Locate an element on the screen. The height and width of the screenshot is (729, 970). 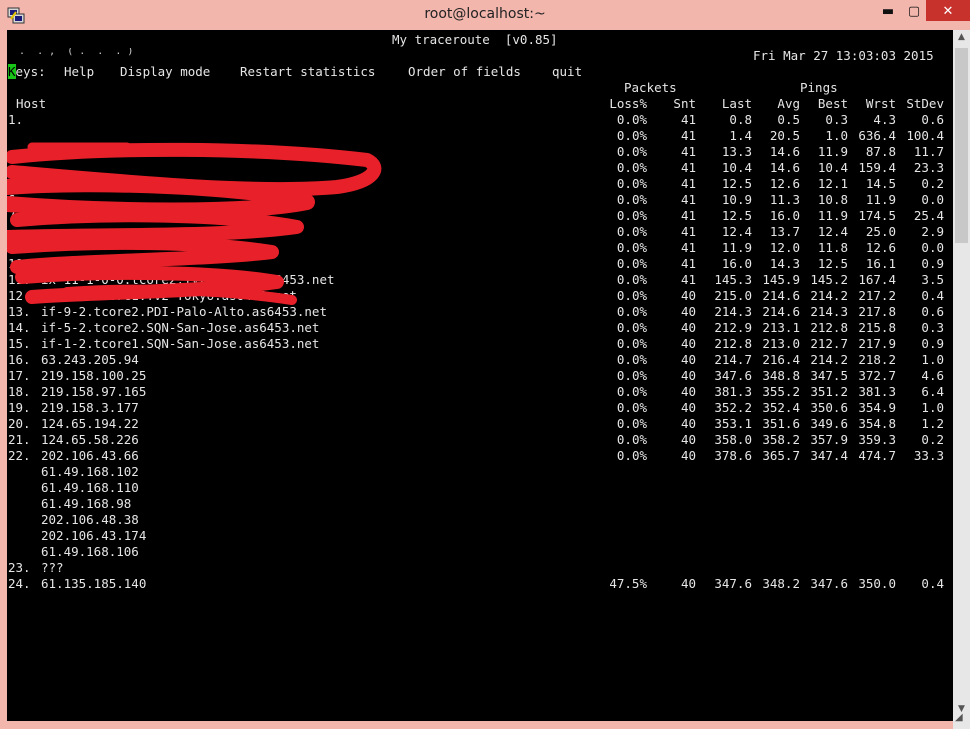
hop-host: 219.158.3.177 is located at coordinates (90, 407).